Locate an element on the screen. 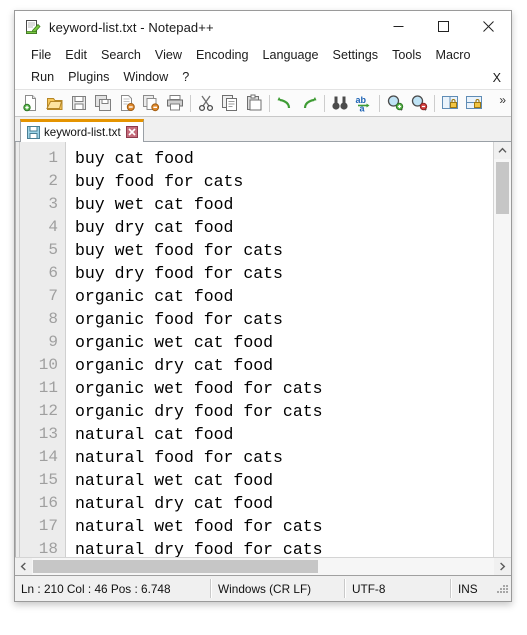 This screenshot has height=635, width=527. line-number: 6 is located at coordinates (53, 273).